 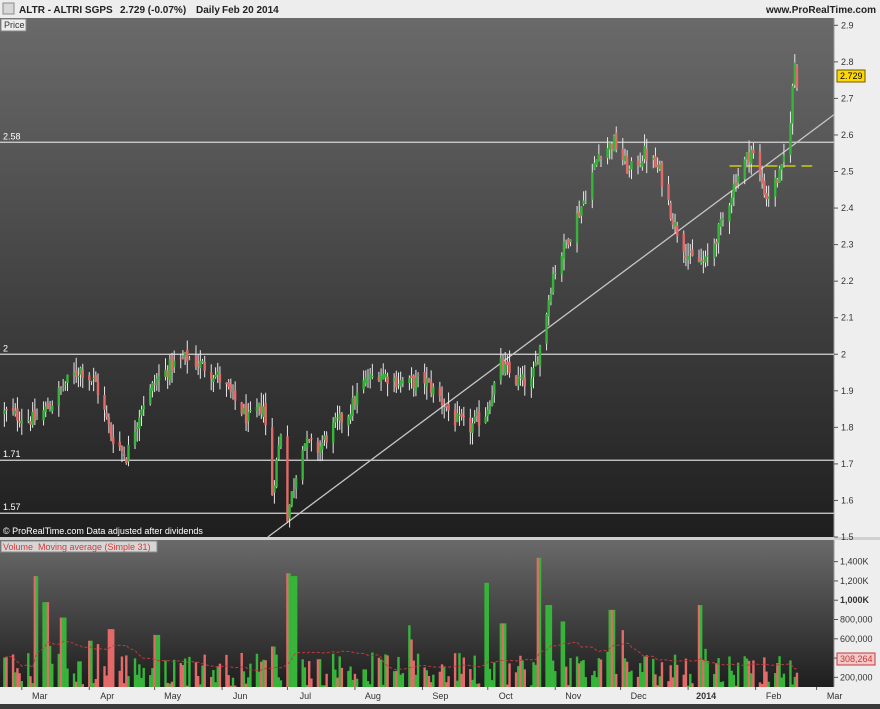 What do you see at coordinates (173, 696) in the screenshot?
I see `time-tick-label: May` at bounding box center [173, 696].